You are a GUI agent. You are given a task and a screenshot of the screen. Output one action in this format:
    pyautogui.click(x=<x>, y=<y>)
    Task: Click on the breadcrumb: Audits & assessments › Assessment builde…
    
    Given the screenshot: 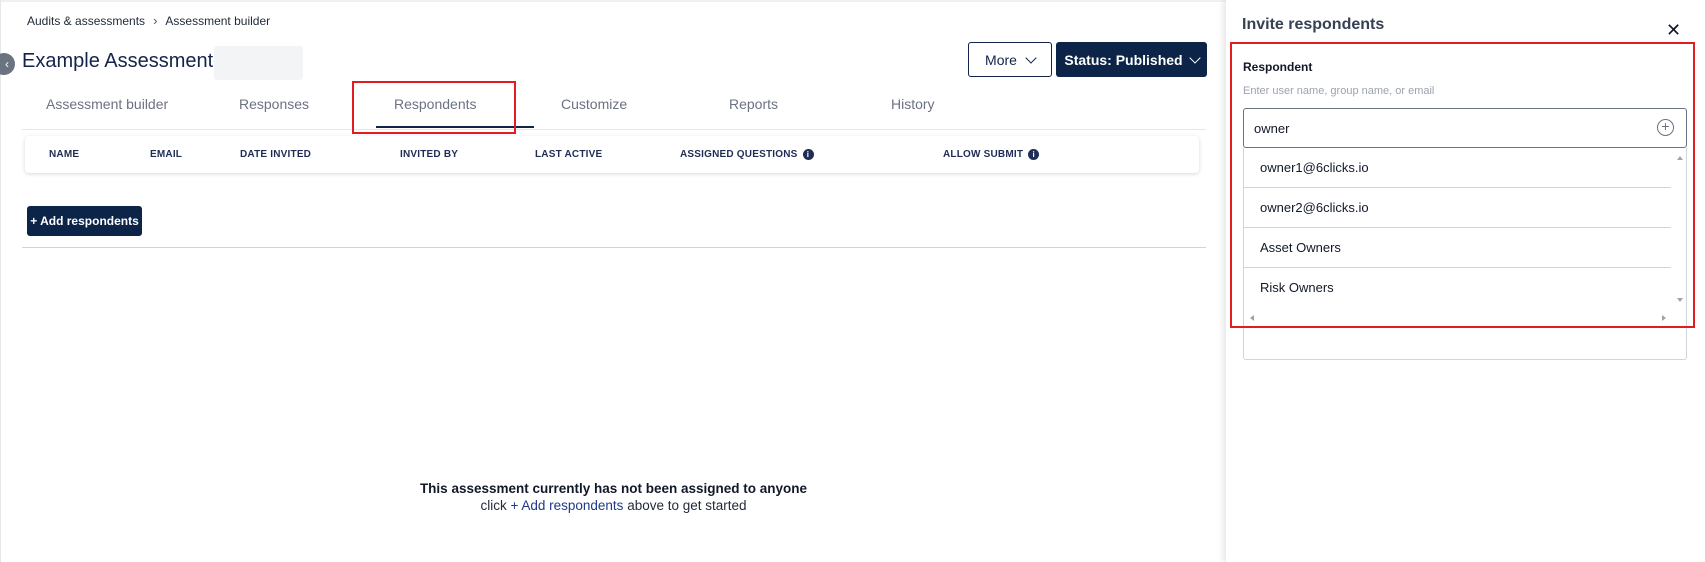 What is the action you would take?
    pyautogui.click(x=148, y=20)
    